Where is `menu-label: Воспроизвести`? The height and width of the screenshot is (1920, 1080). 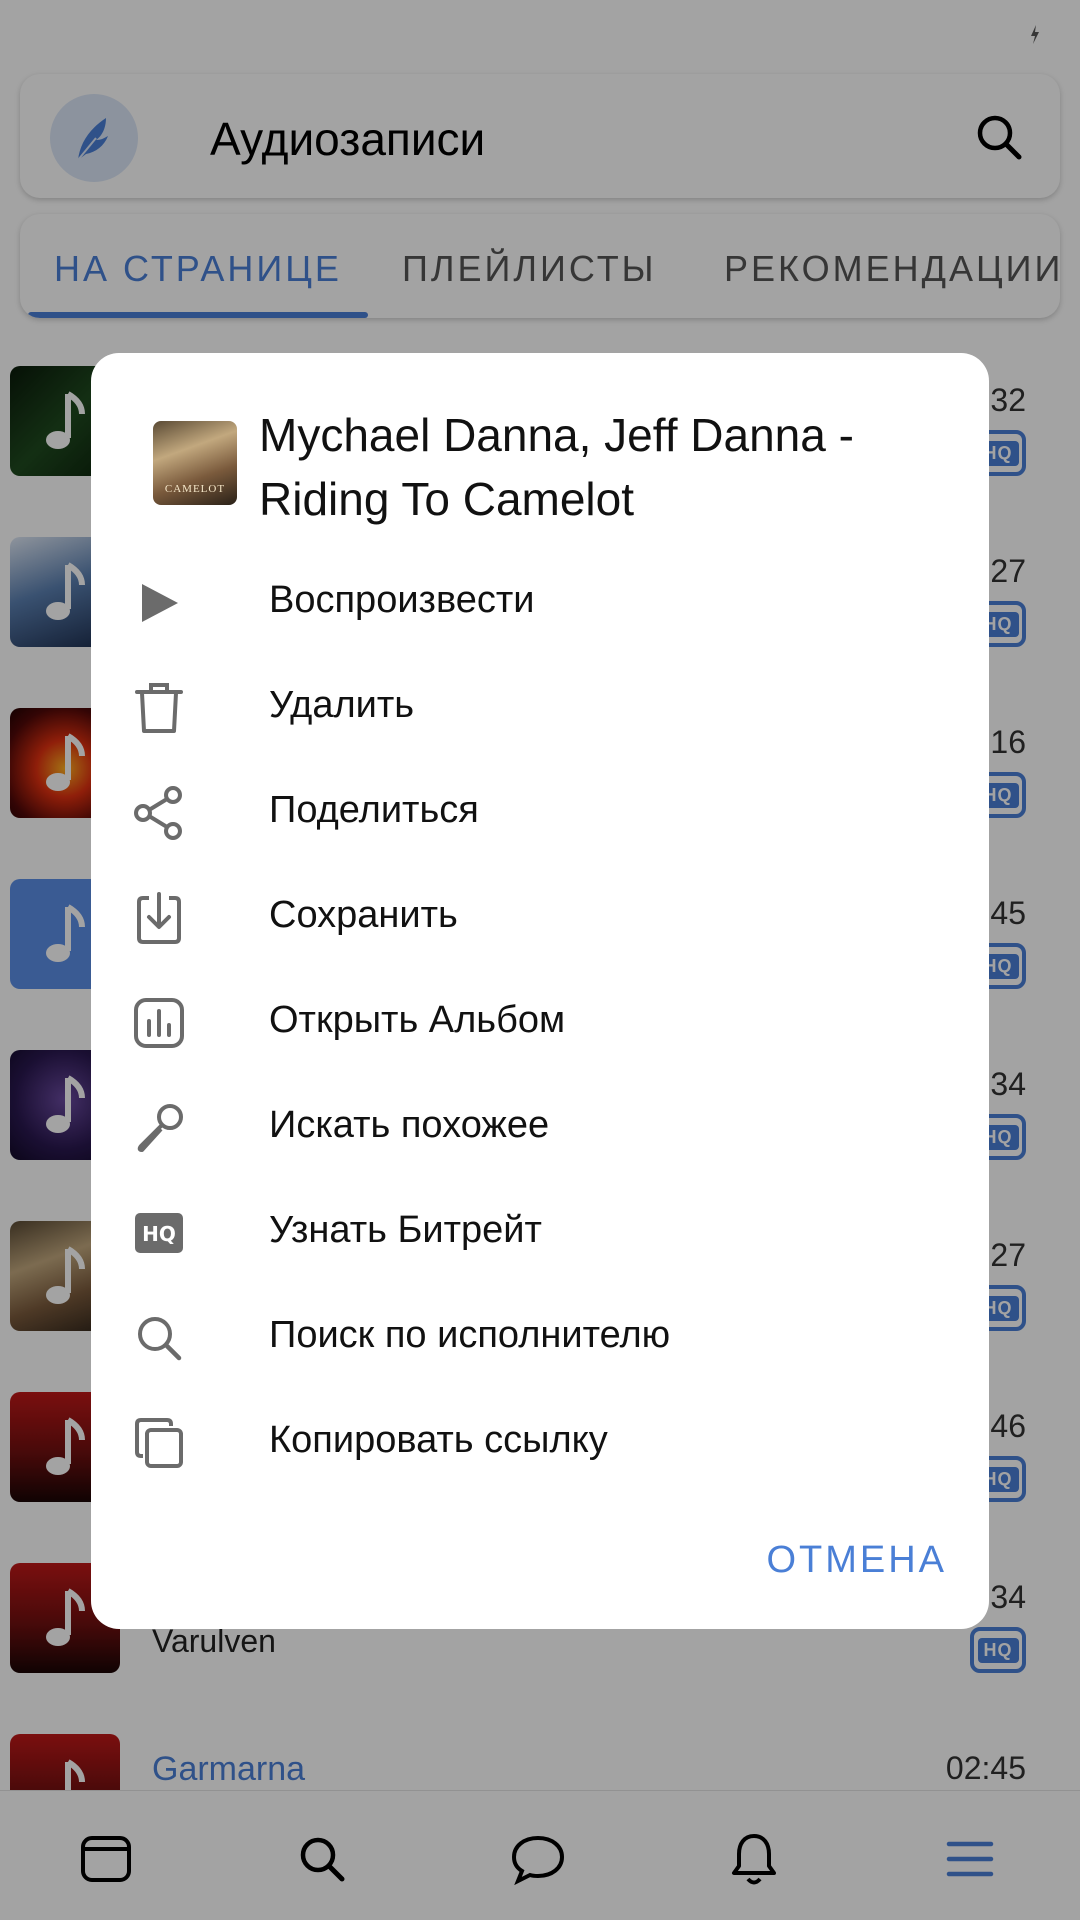
menu-label: Воспроизвести is located at coordinates (402, 600).